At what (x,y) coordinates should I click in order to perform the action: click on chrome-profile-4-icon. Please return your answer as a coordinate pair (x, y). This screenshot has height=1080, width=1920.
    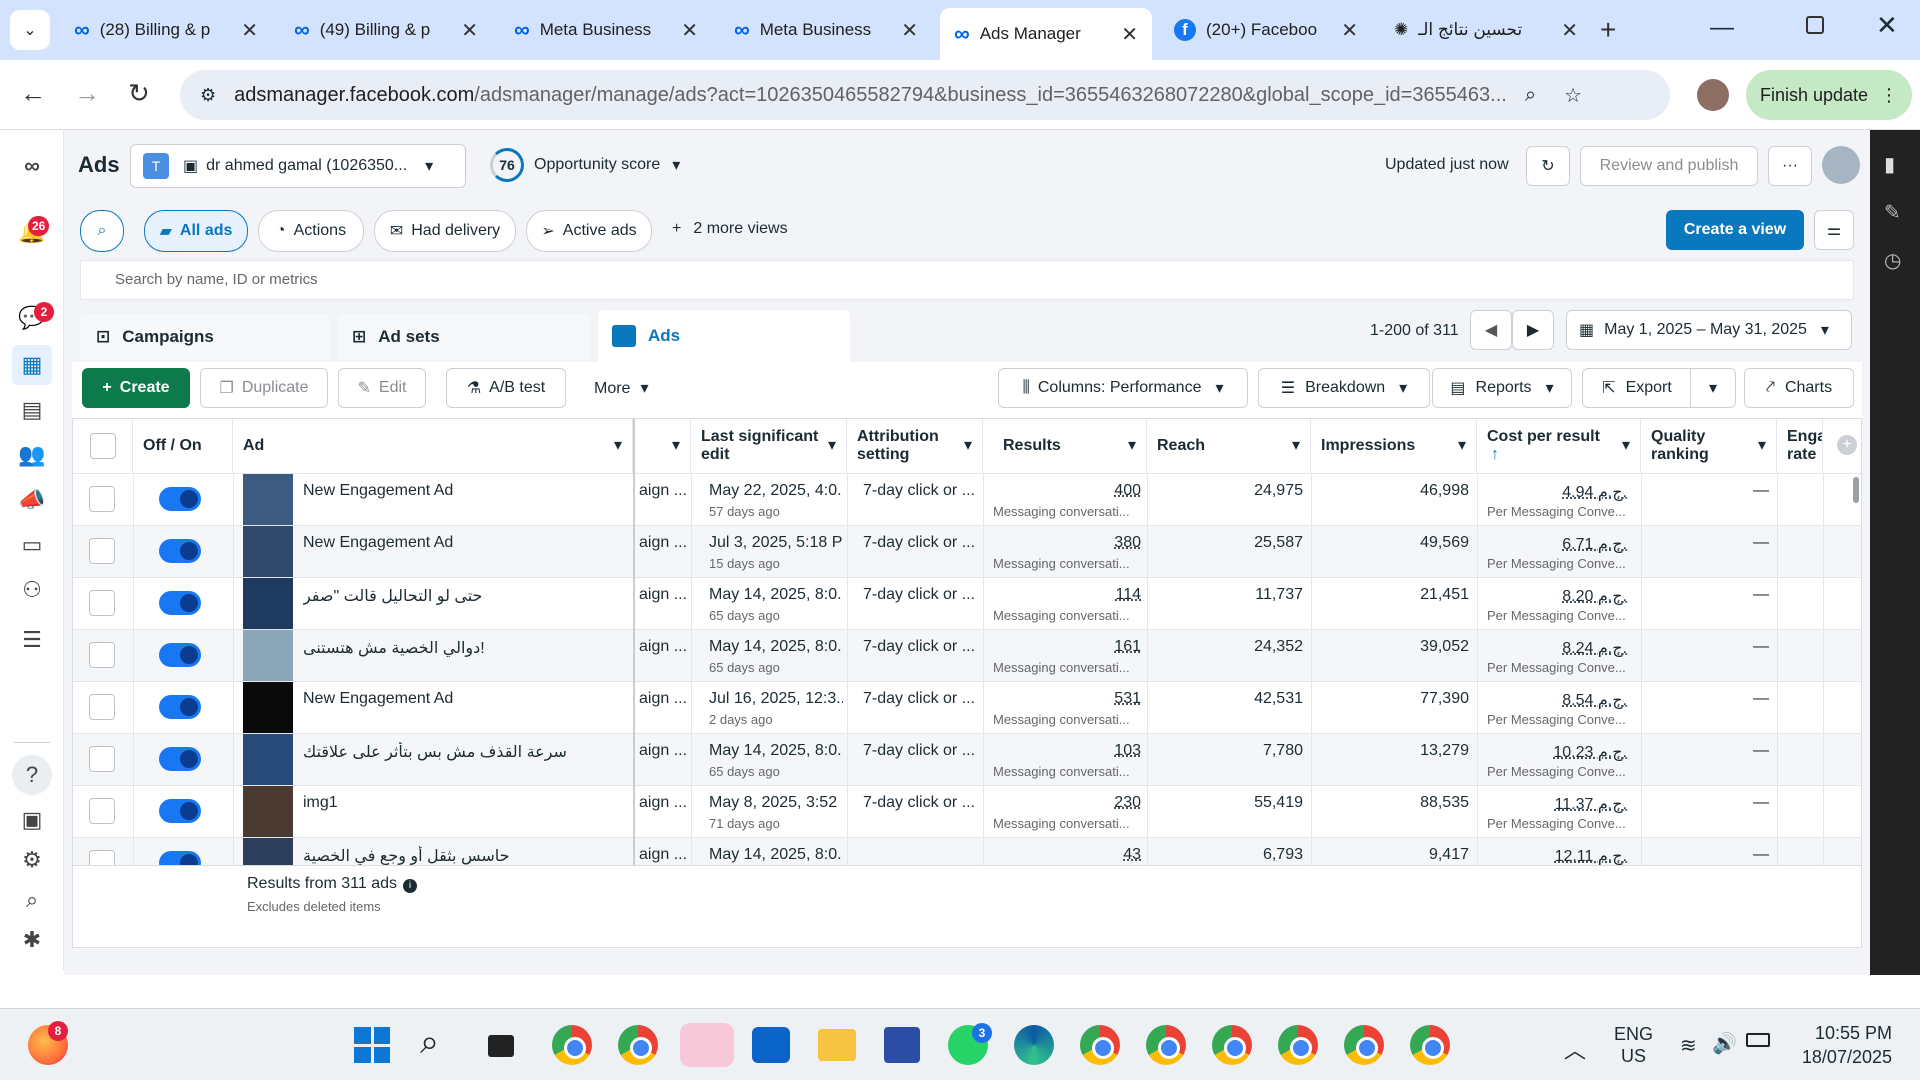
    Looking at the image, I should click on (1166, 1045).